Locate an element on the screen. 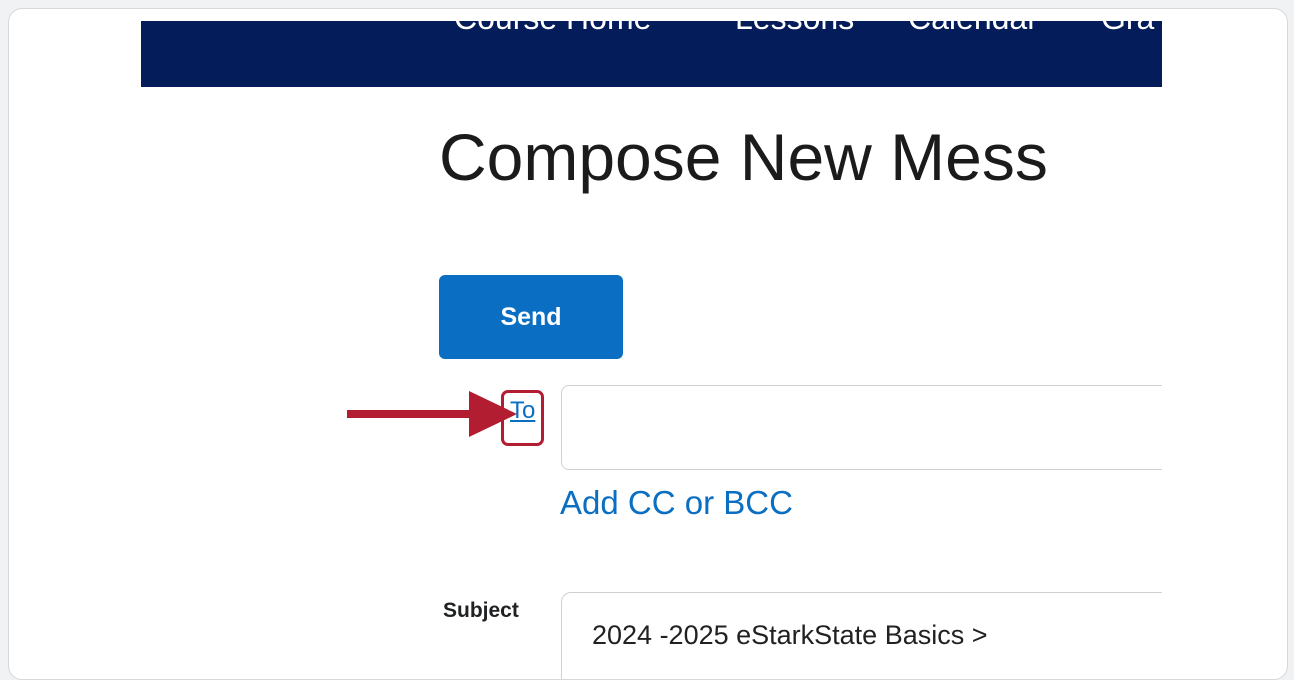 This screenshot has height=680, width=1294. add-cc-bcc-link: Add CC or BCC is located at coordinates (676, 503).